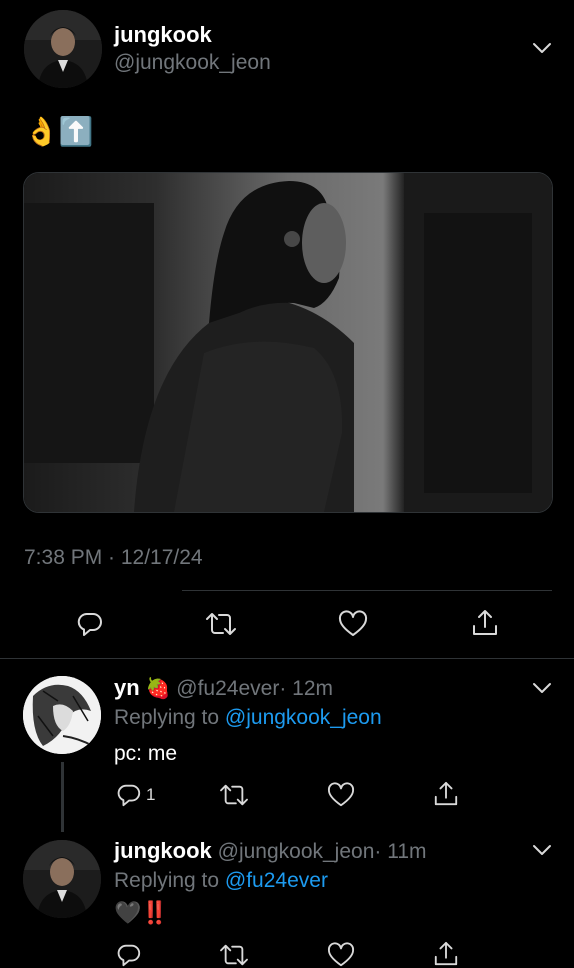 Image resolution: width=574 pixels, height=968 pixels. What do you see at coordinates (276, 880) in the screenshot?
I see `replying-to-handle: @fu24ever` at bounding box center [276, 880].